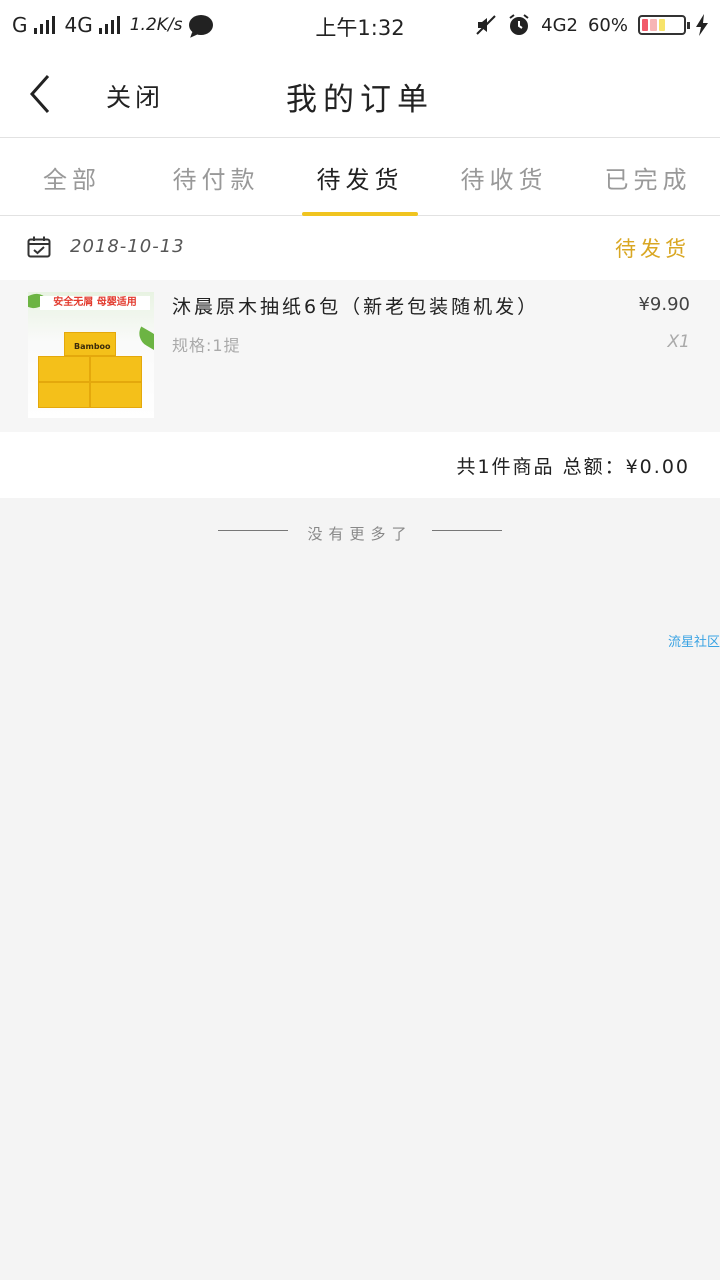  What do you see at coordinates (216, 177) in the screenshot?
I see `tab-pending-payment: 待付款` at bounding box center [216, 177].